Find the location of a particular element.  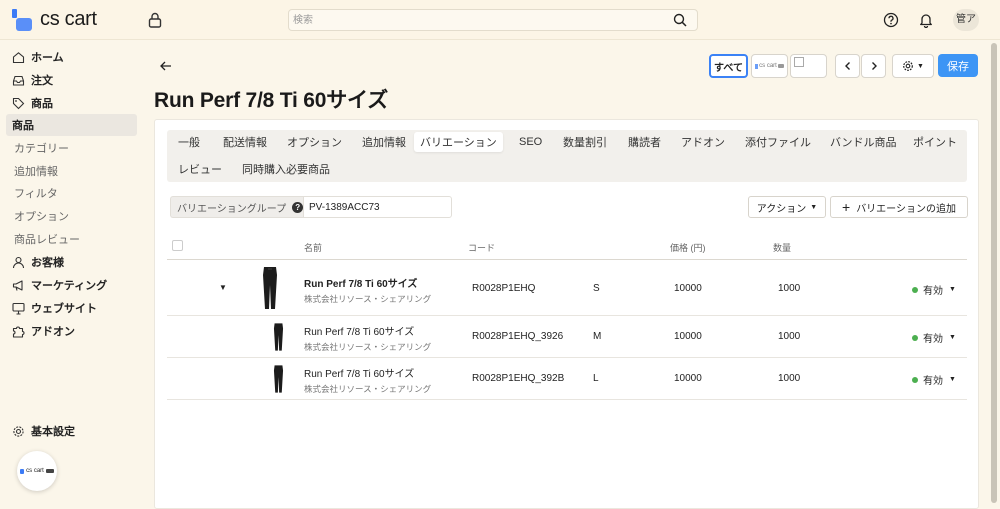

cs-cart-logo: cs cart is located at coordinates (54, 19).